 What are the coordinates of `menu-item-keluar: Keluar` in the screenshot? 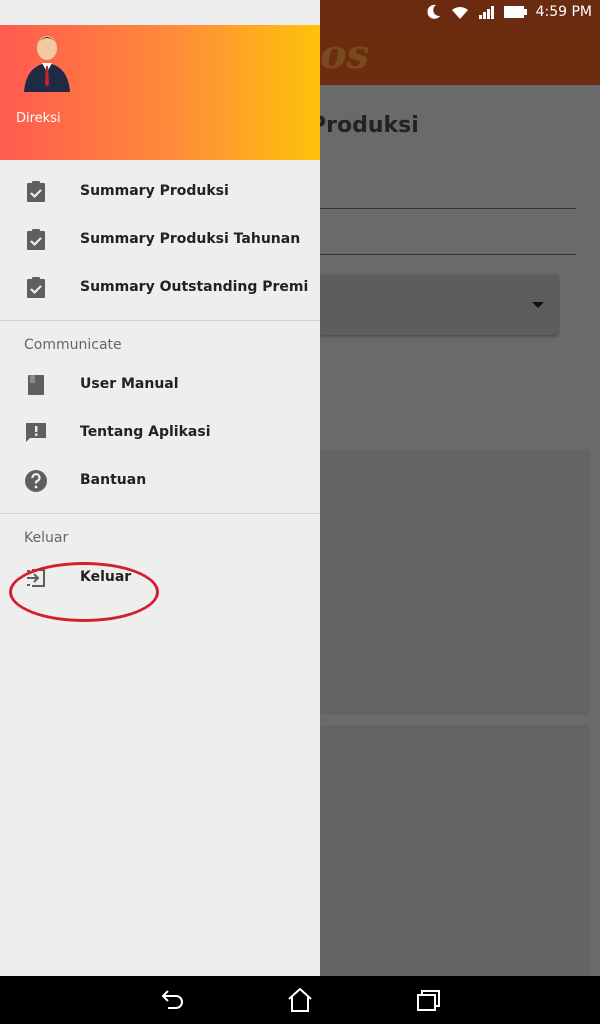 It's located at (160, 578).